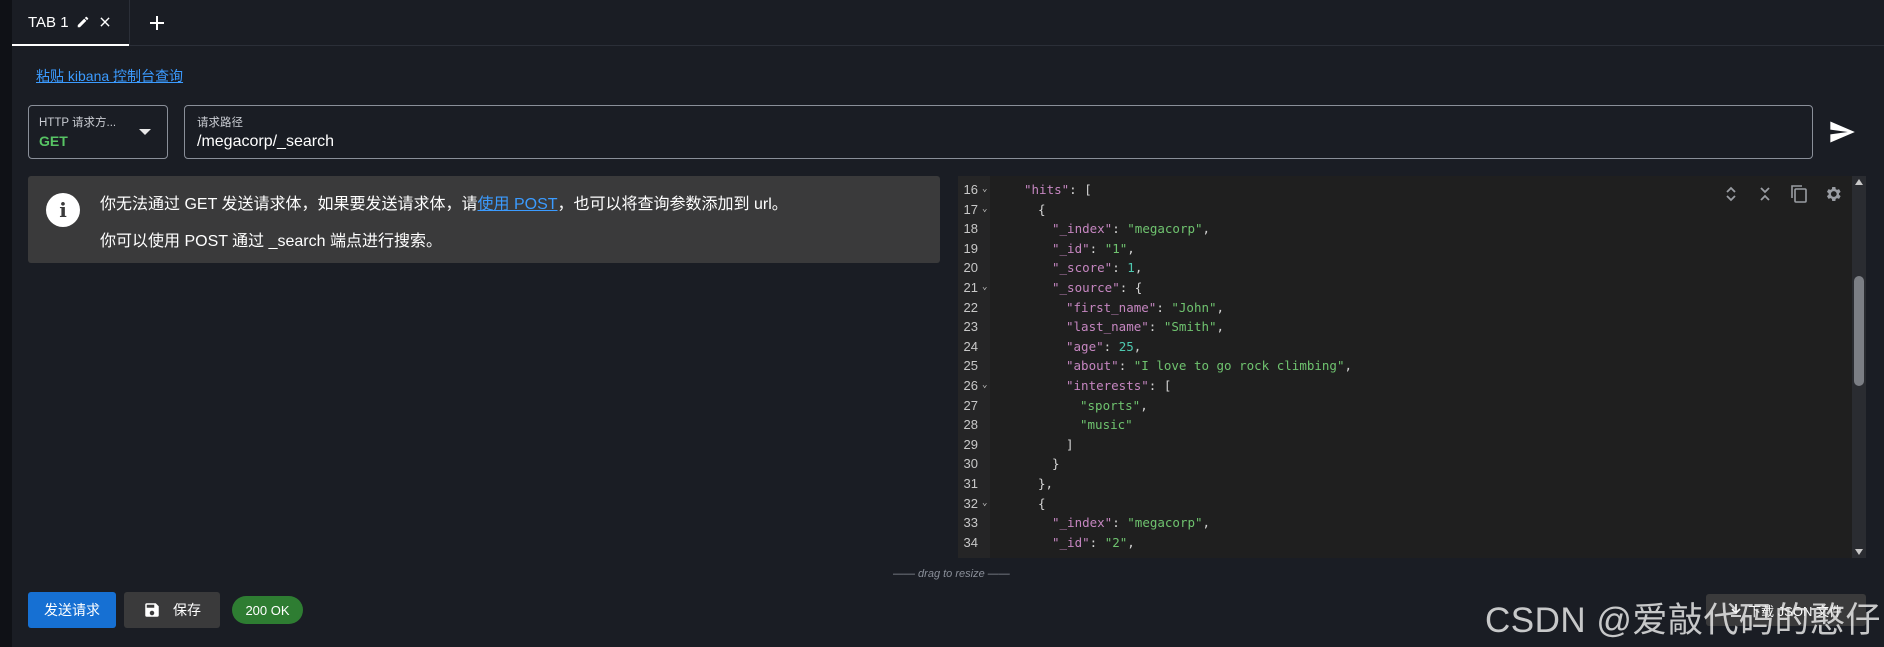 This screenshot has width=1884, height=647. Describe the element at coordinates (1239, 366) in the screenshot. I see `json-string: "I love to go rock climbing"` at that location.